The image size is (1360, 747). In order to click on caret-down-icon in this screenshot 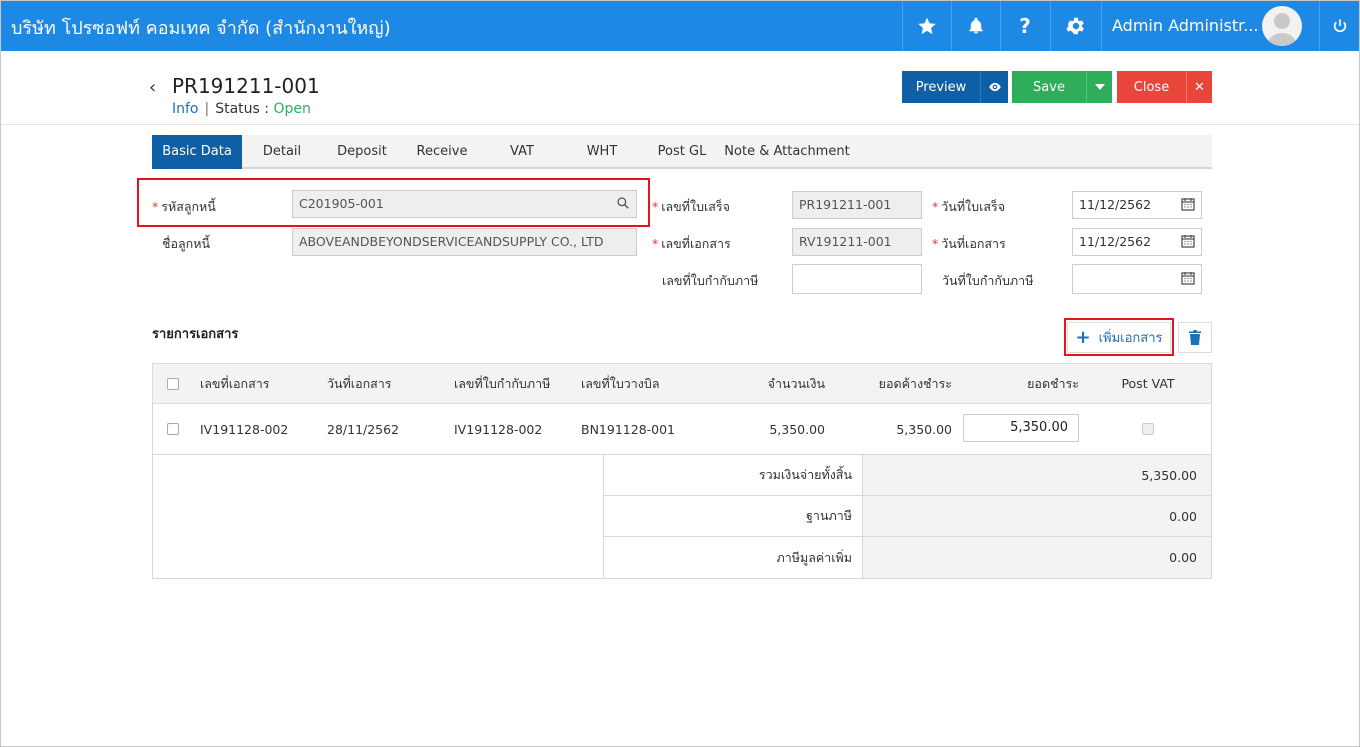, I will do `click(1099, 87)`.